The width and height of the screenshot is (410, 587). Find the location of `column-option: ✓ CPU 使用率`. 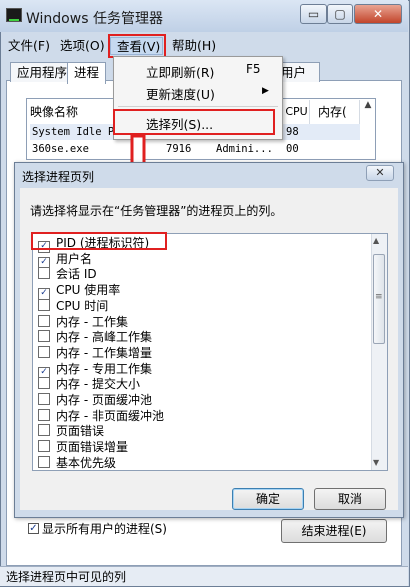

column-option: ✓ CPU 使用率 is located at coordinates (79, 292).